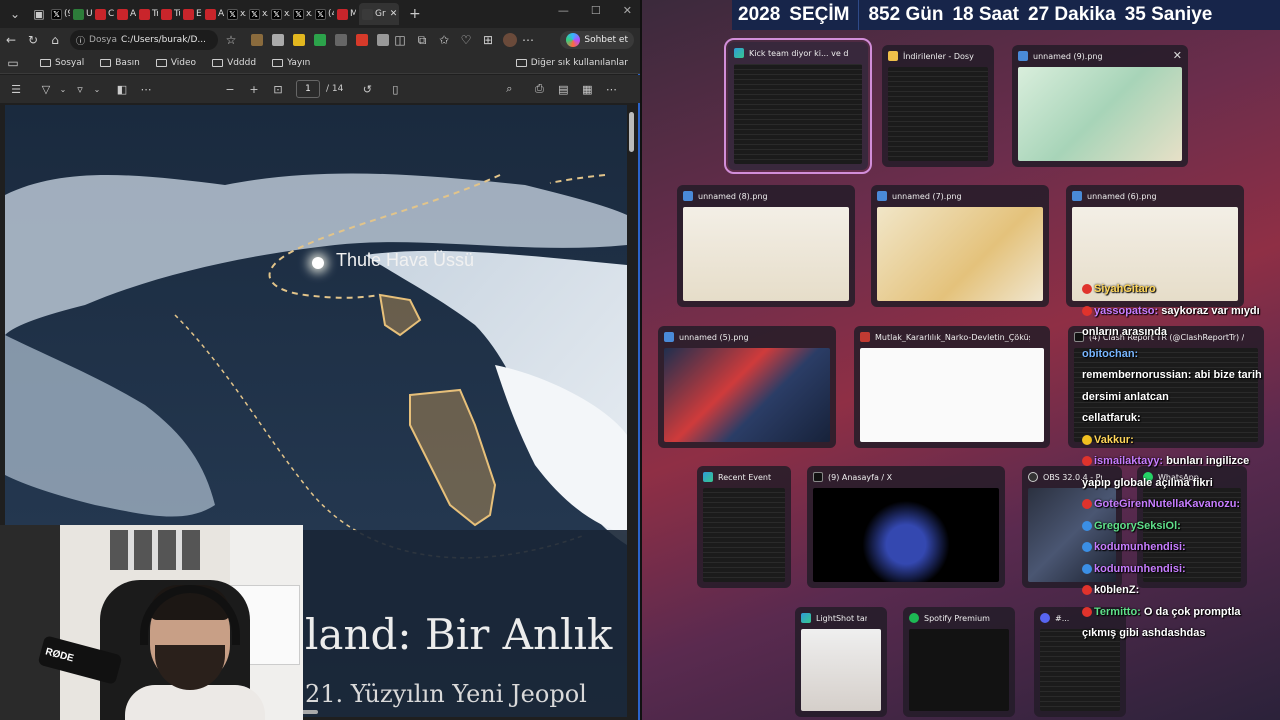 The image size is (1280, 720). I want to click on bookmark-folder: Video, so click(176, 62).